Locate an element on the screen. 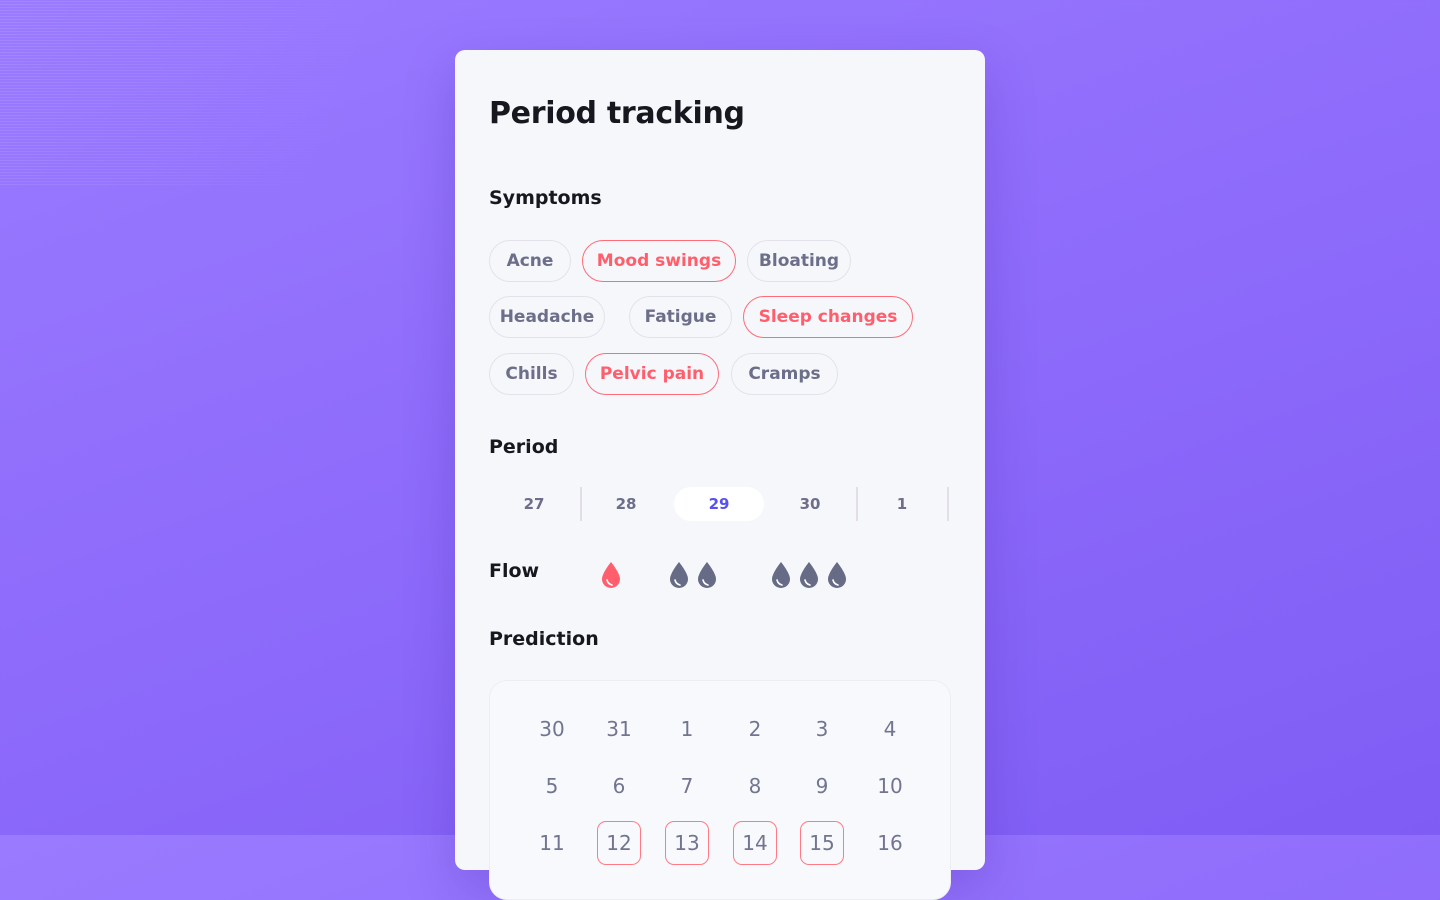 The height and width of the screenshot is (900, 1440). calendar-day: 8 is located at coordinates (755, 786).